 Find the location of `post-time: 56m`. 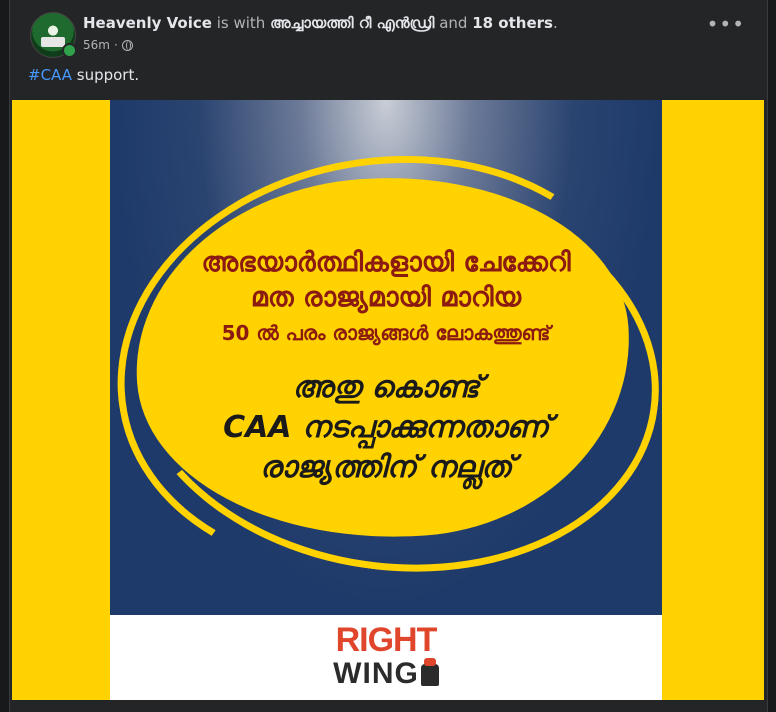

post-time: 56m is located at coordinates (96, 45).